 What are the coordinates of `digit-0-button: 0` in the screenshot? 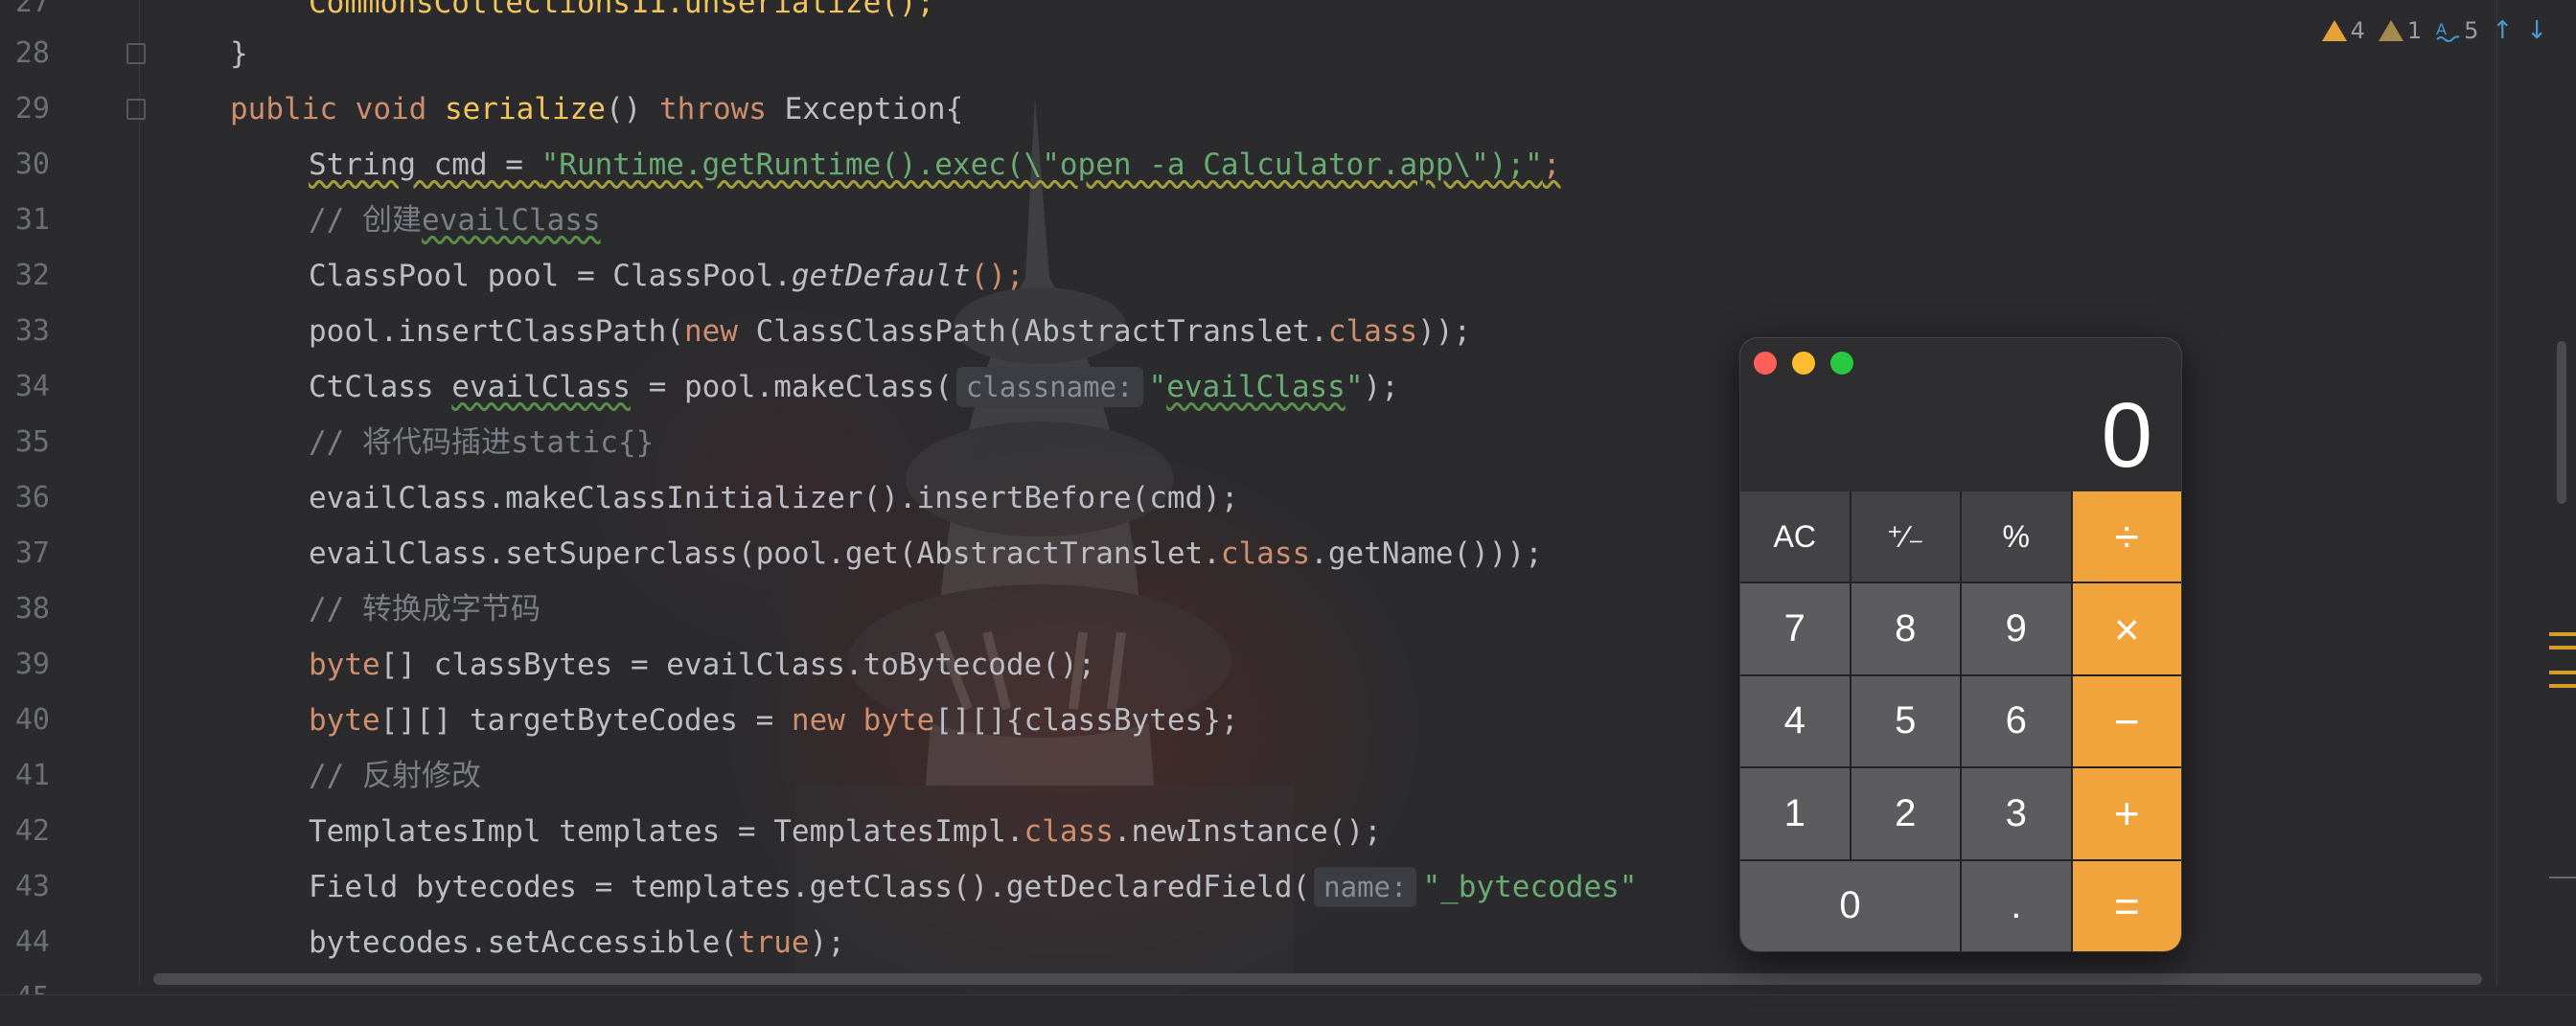 It's located at (1850, 905).